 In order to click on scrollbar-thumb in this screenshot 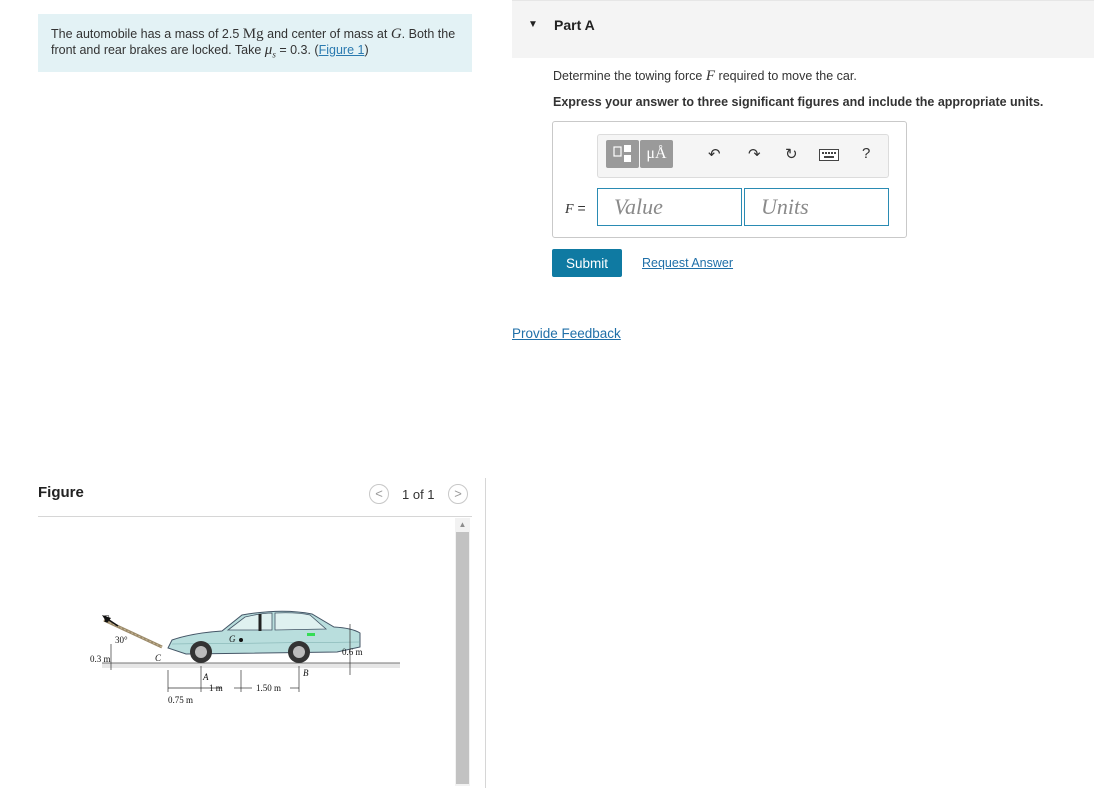, I will do `click(462, 658)`.